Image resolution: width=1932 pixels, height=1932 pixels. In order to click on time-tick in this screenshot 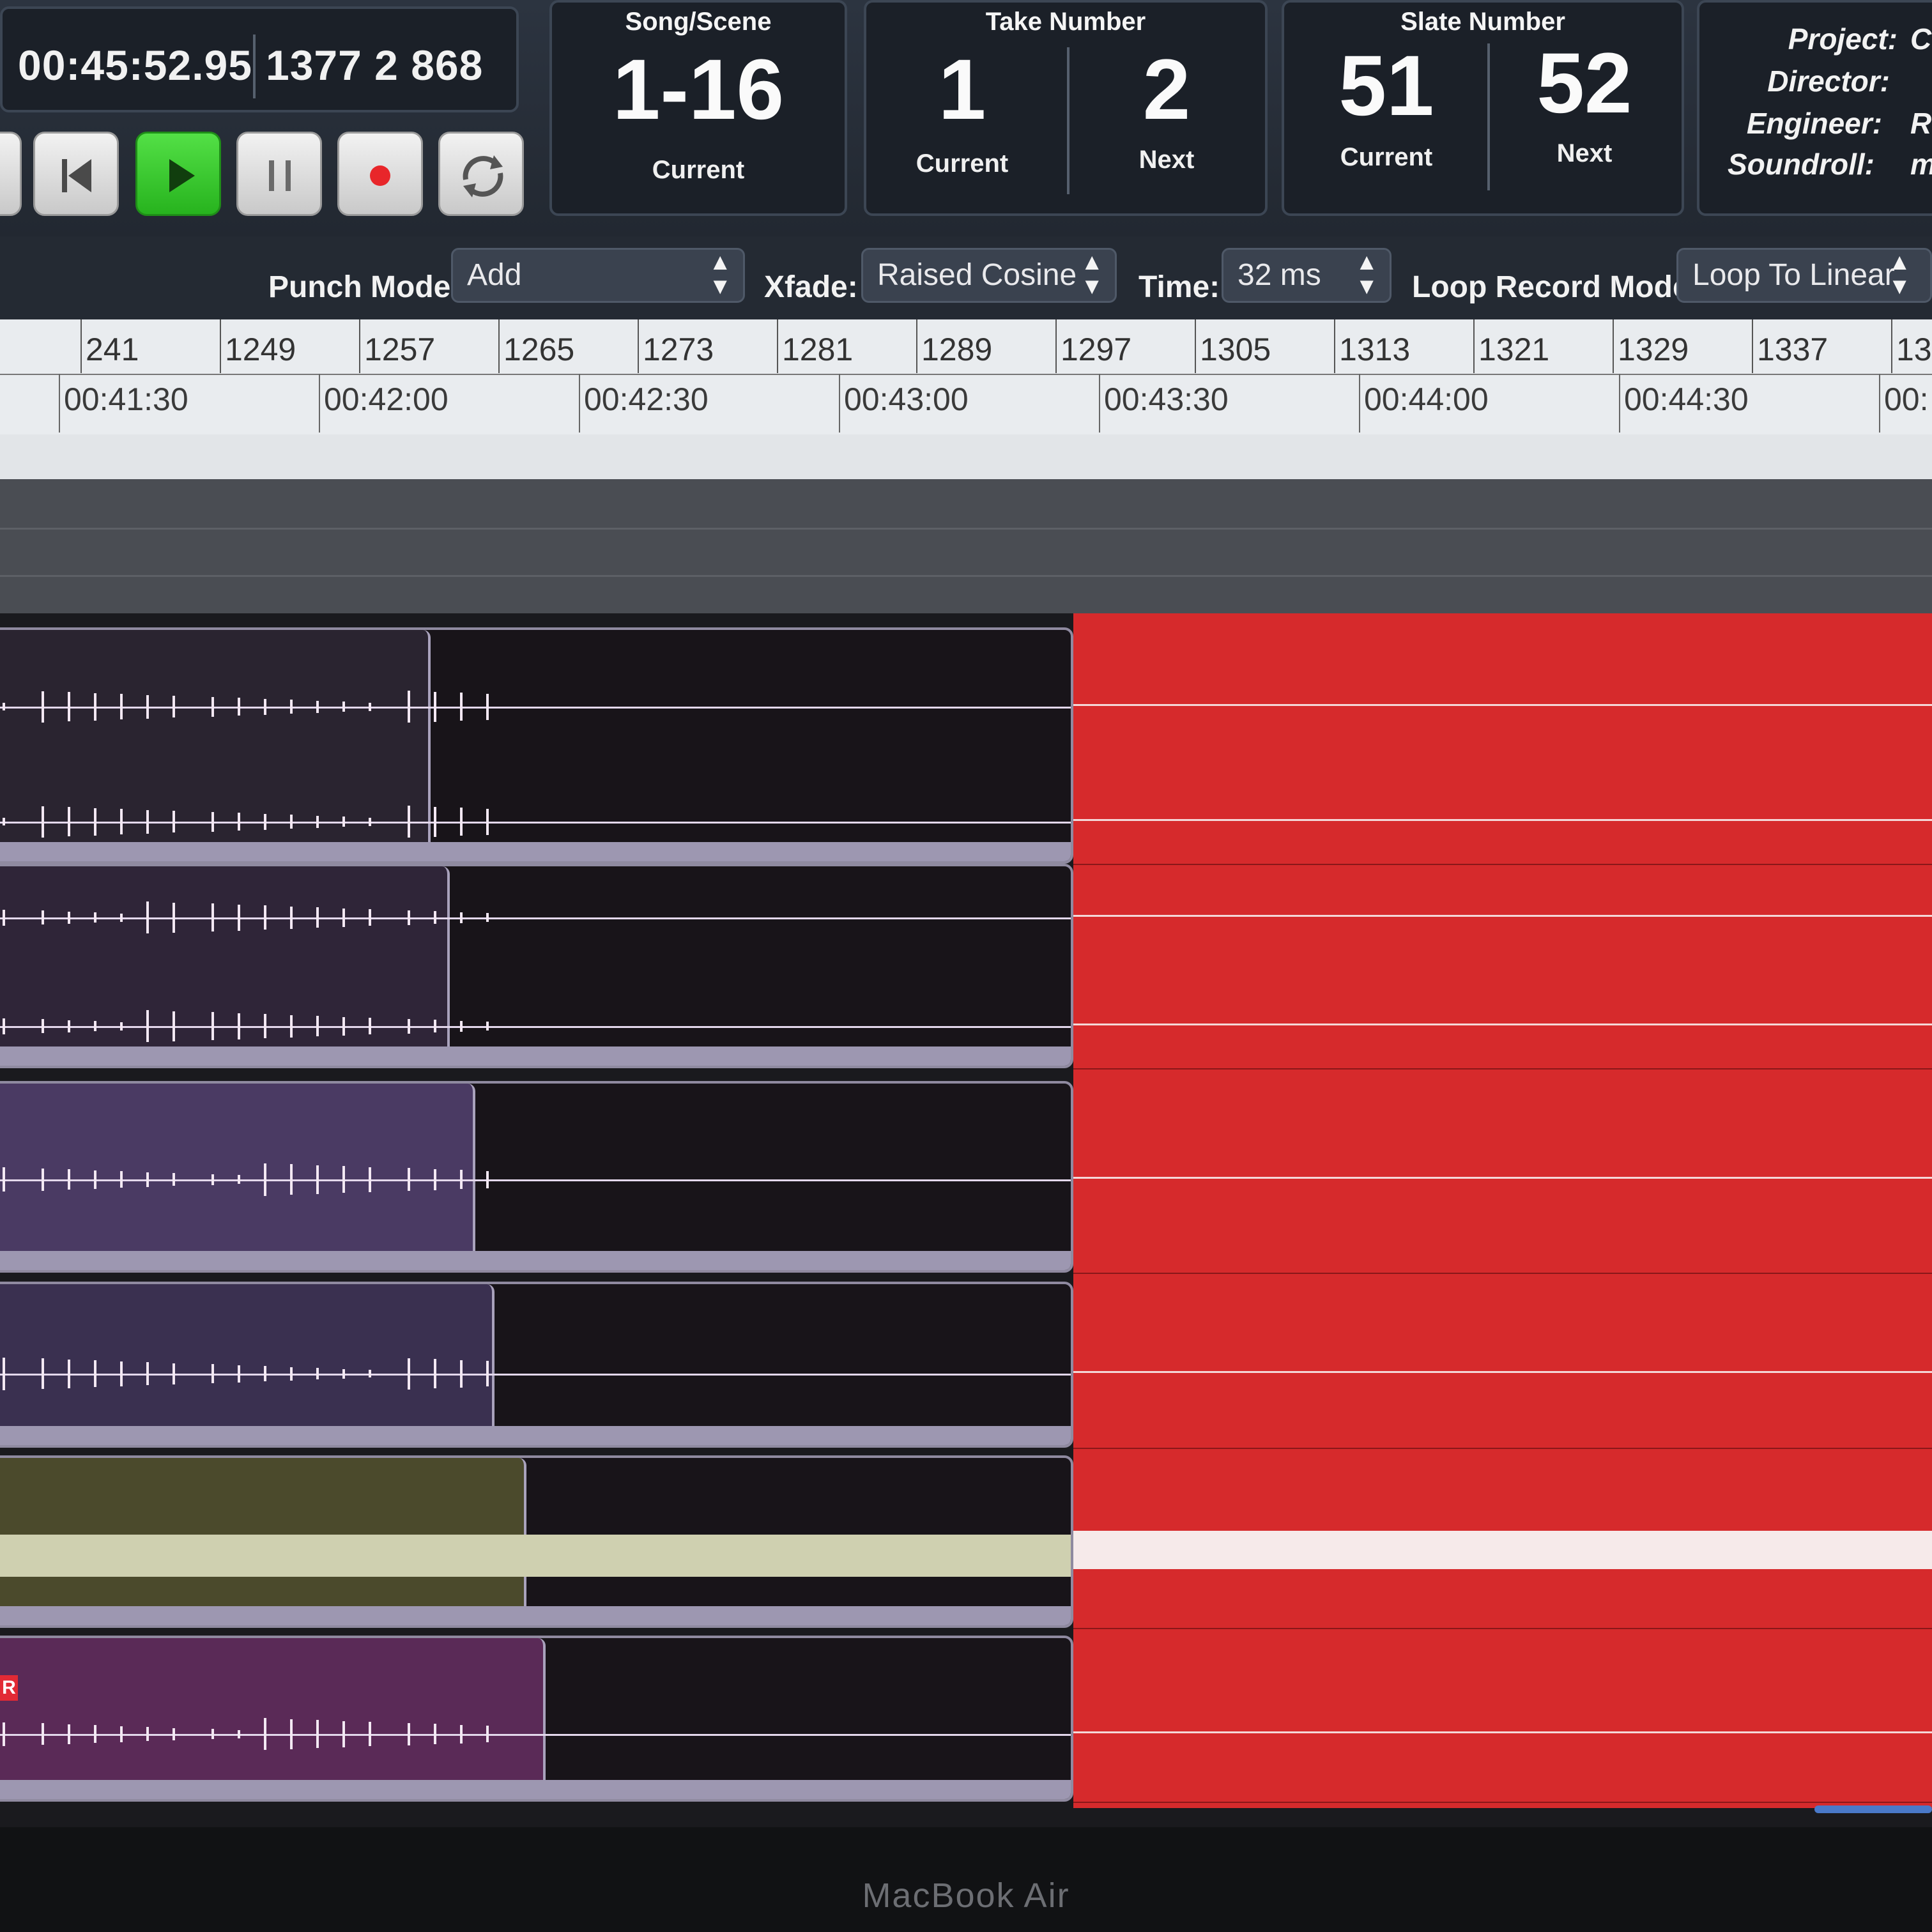, I will do `click(1359, 403)`.